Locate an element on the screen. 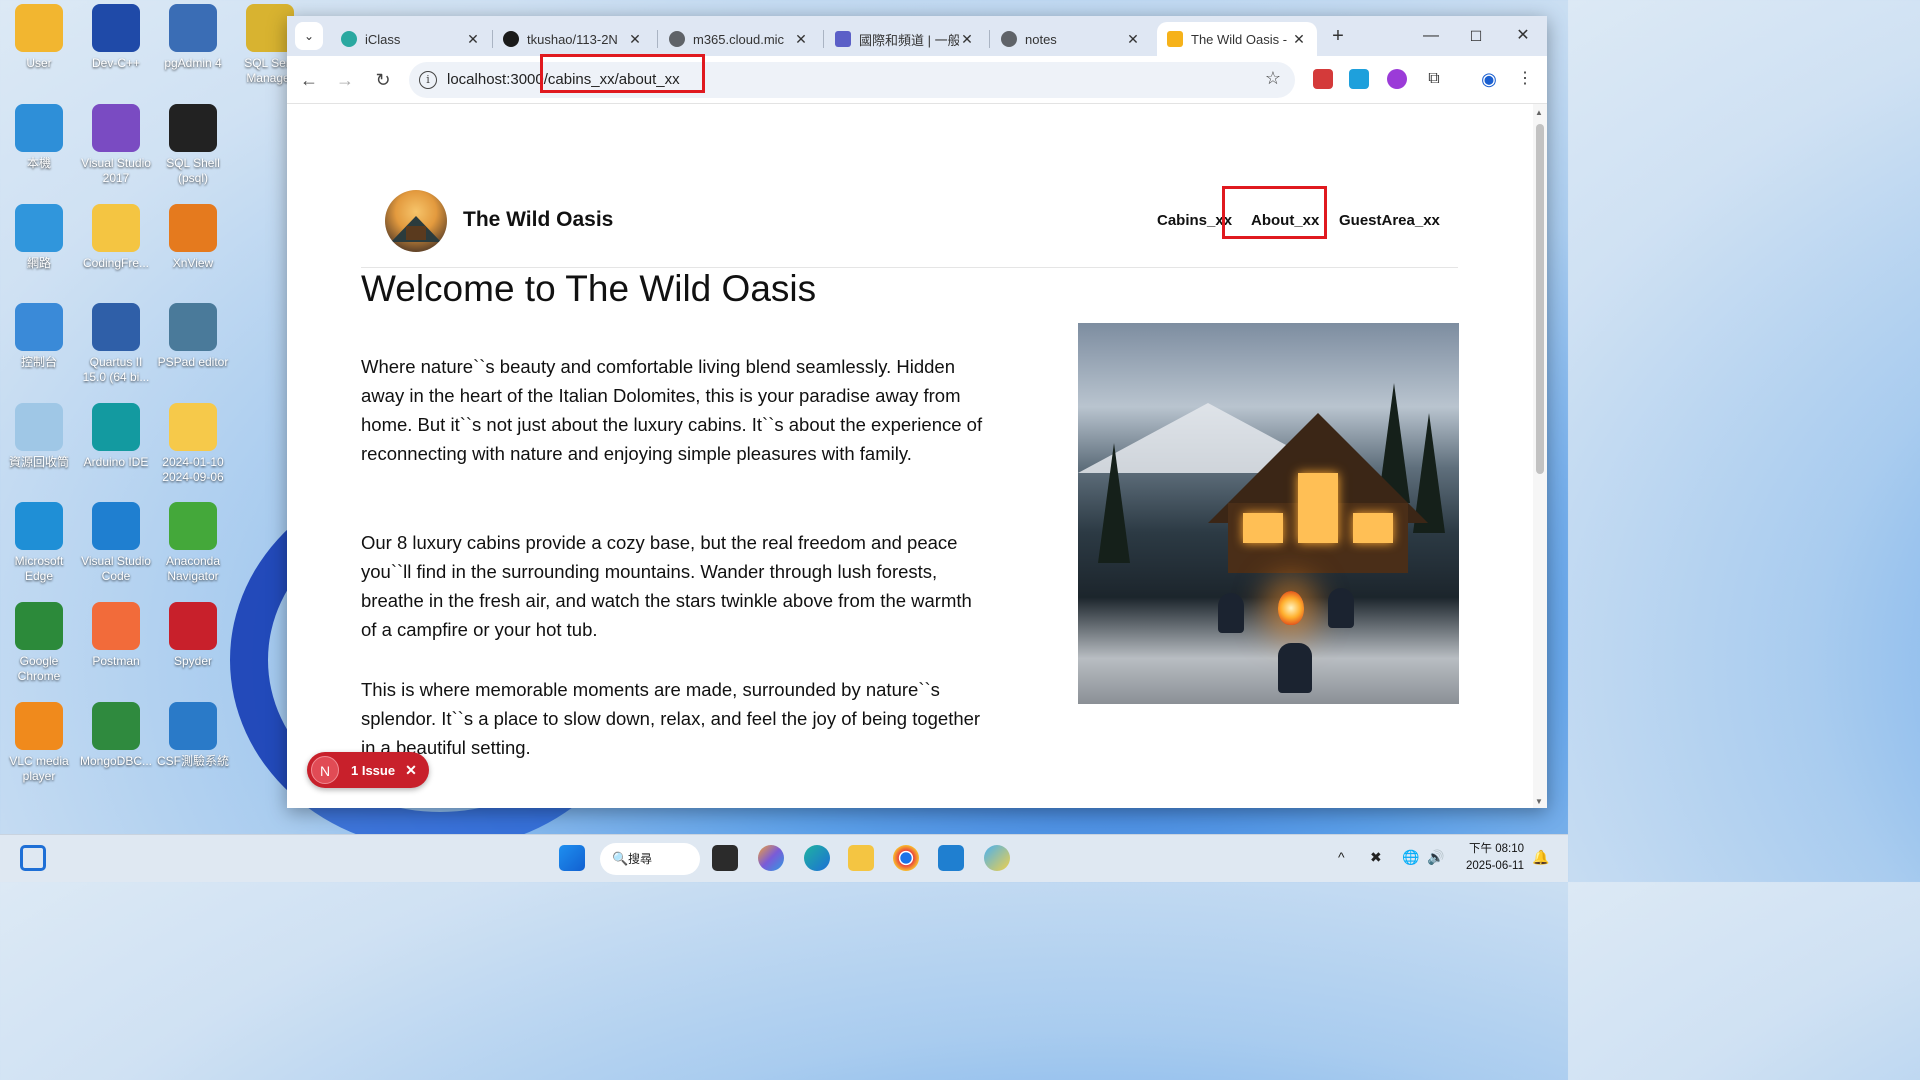 Image resolution: width=1920 pixels, height=1080 pixels. tab-search-menu-icon: ⌄ is located at coordinates (309, 36).